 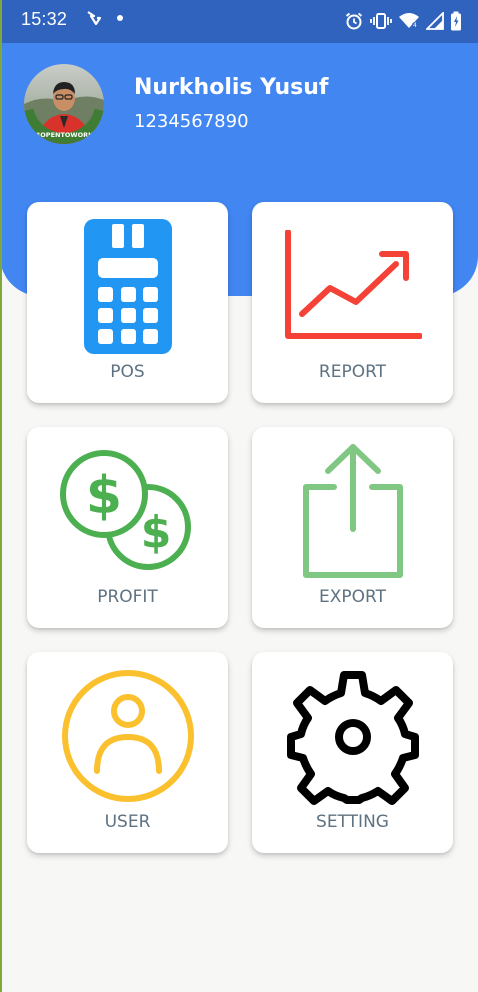 What do you see at coordinates (353, 738) in the screenshot?
I see `gear-icon` at bounding box center [353, 738].